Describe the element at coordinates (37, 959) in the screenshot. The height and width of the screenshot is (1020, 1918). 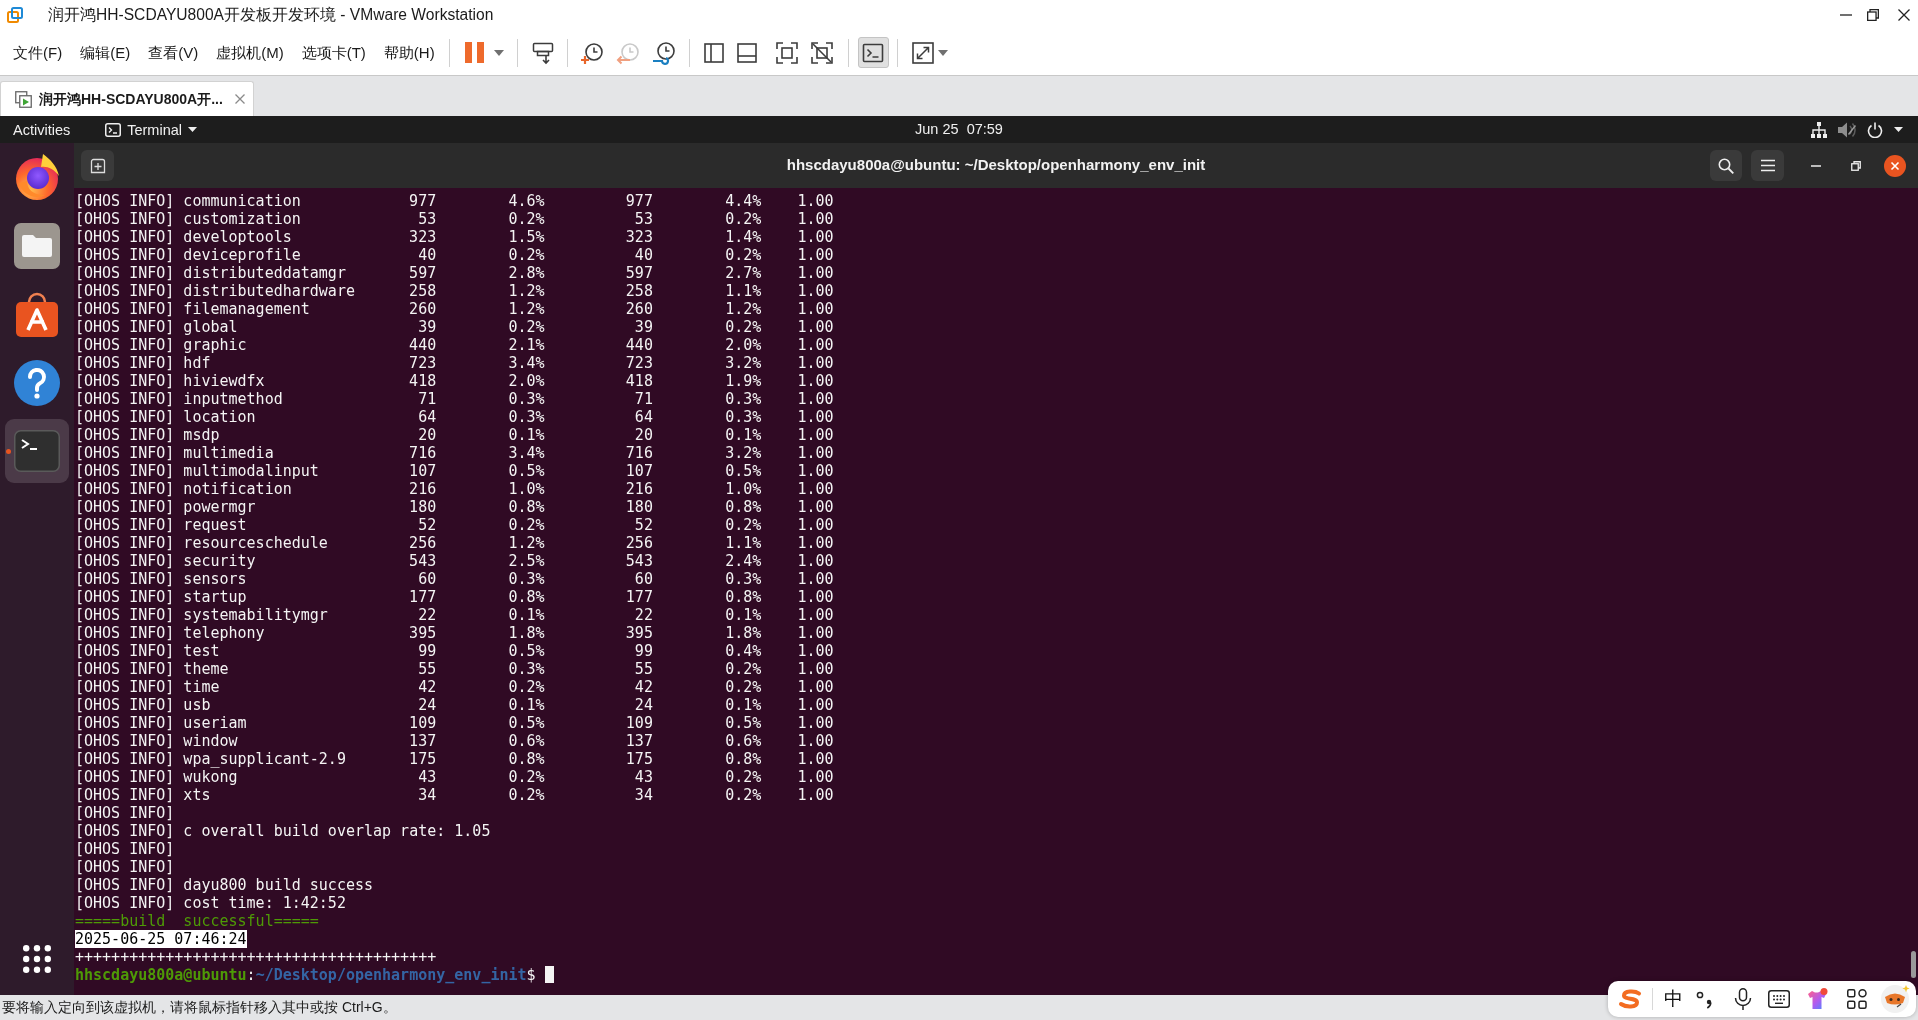
I see `app-grid-icon` at that location.